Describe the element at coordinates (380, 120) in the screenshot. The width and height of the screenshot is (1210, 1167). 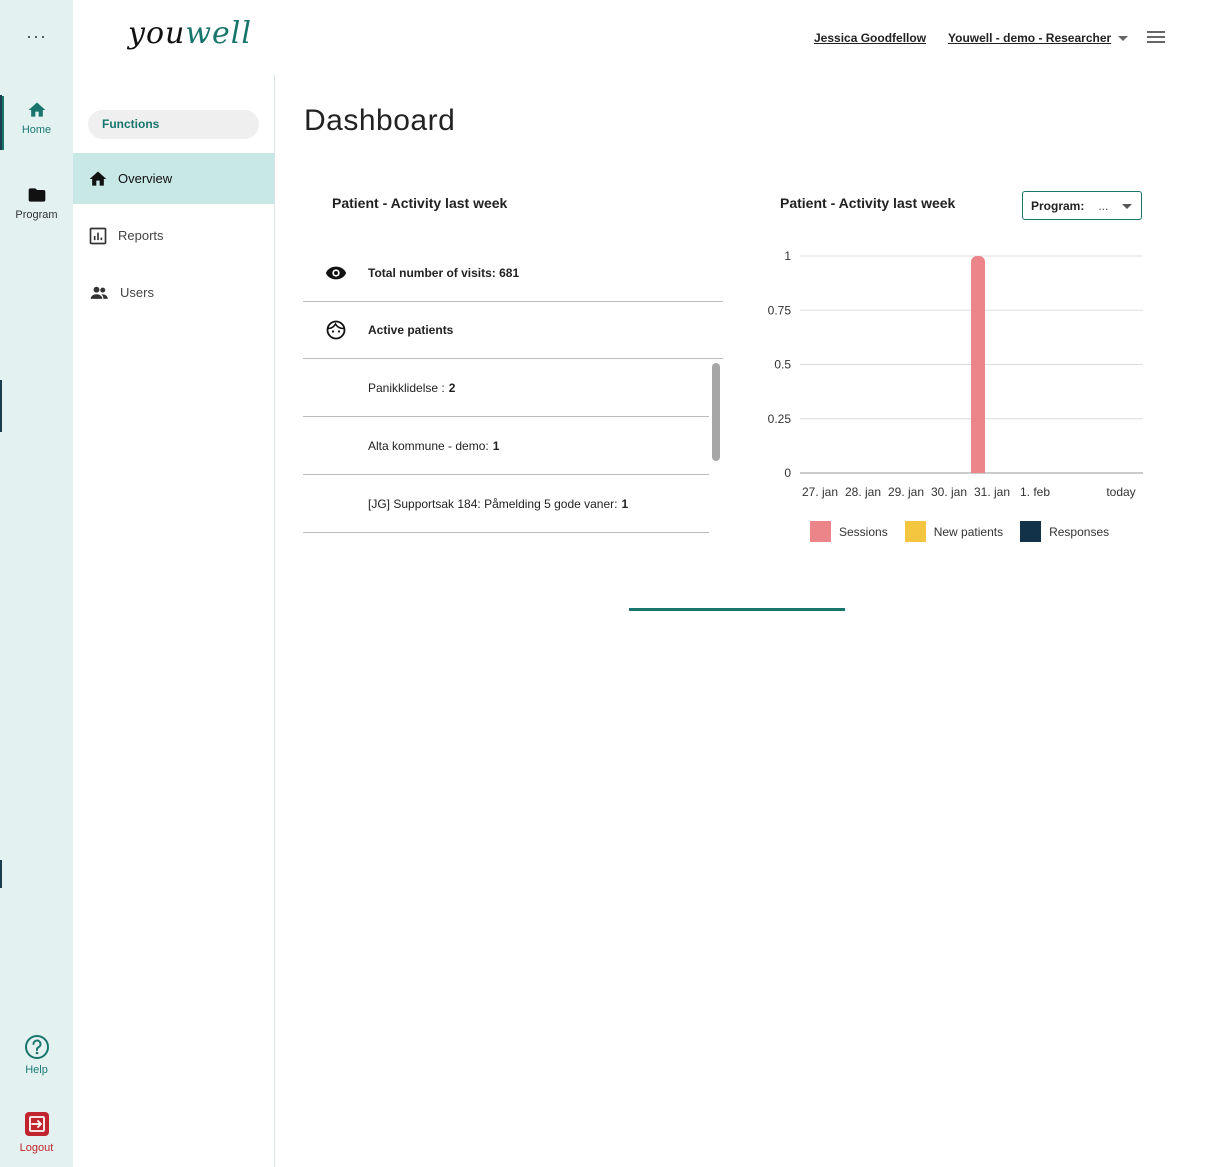
I see `page-title: Dashboard` at that location.